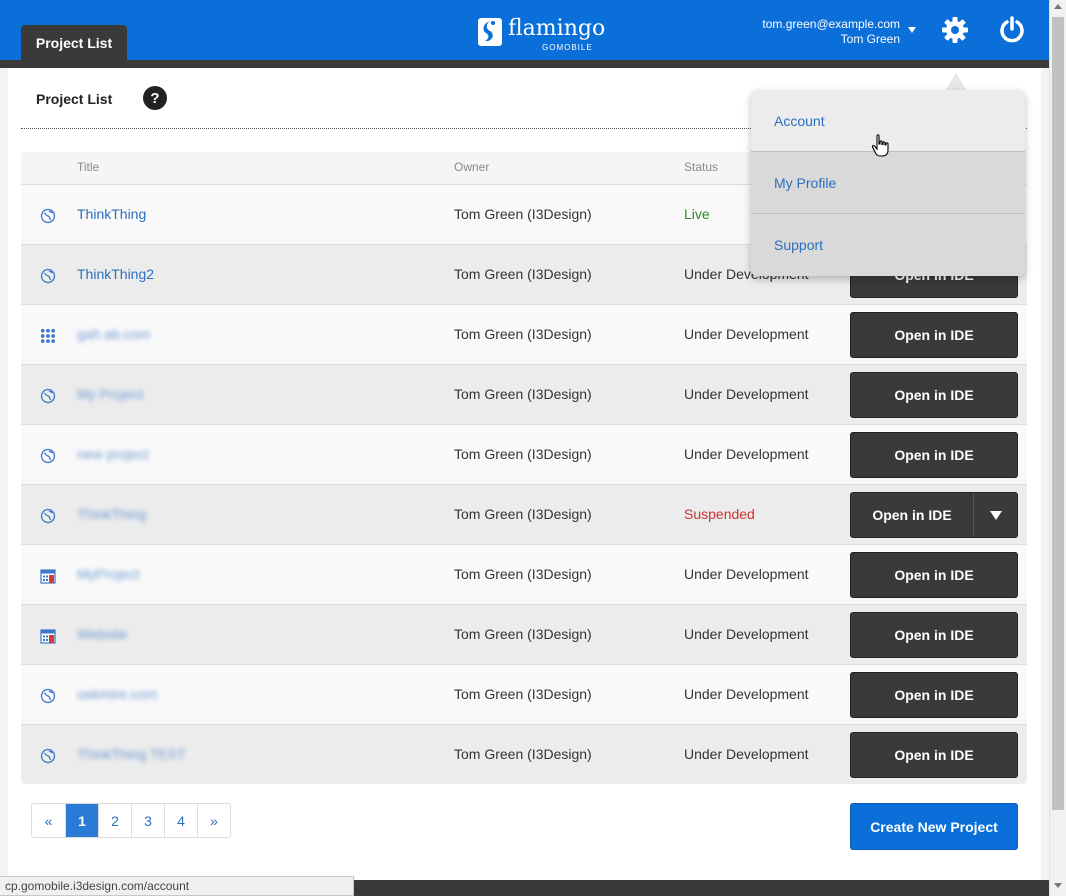 The image size is (1066, 896). I want to click on dropdown-arrow, so click(956, 82).